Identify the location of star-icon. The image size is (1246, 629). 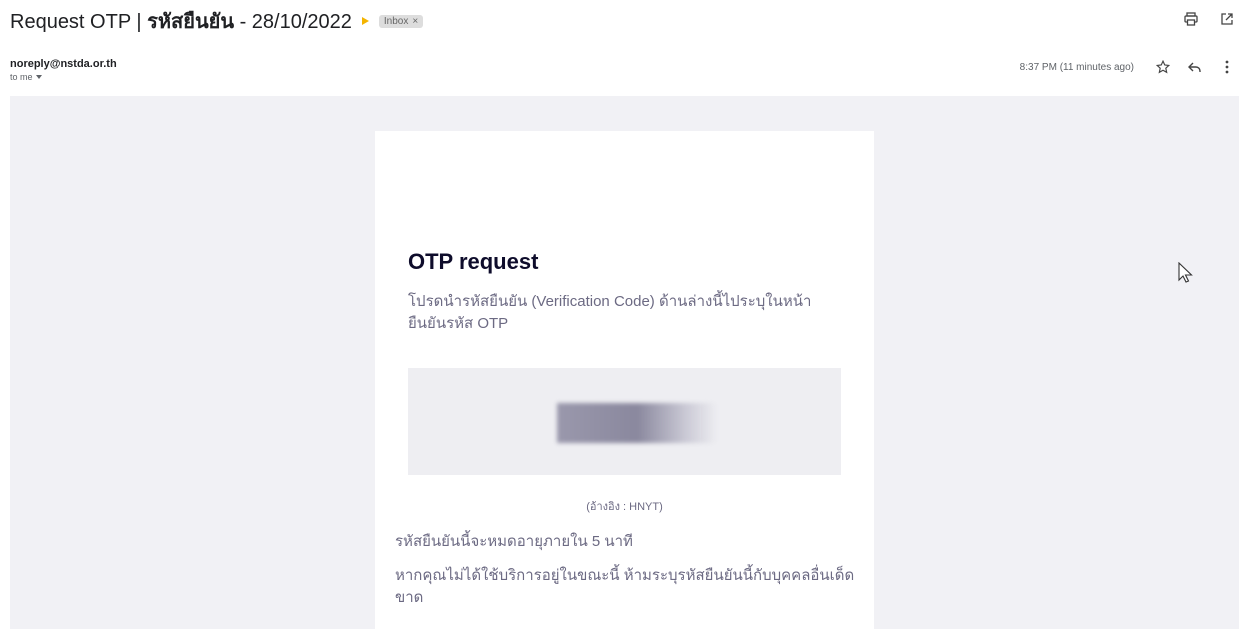
(1163, 67).